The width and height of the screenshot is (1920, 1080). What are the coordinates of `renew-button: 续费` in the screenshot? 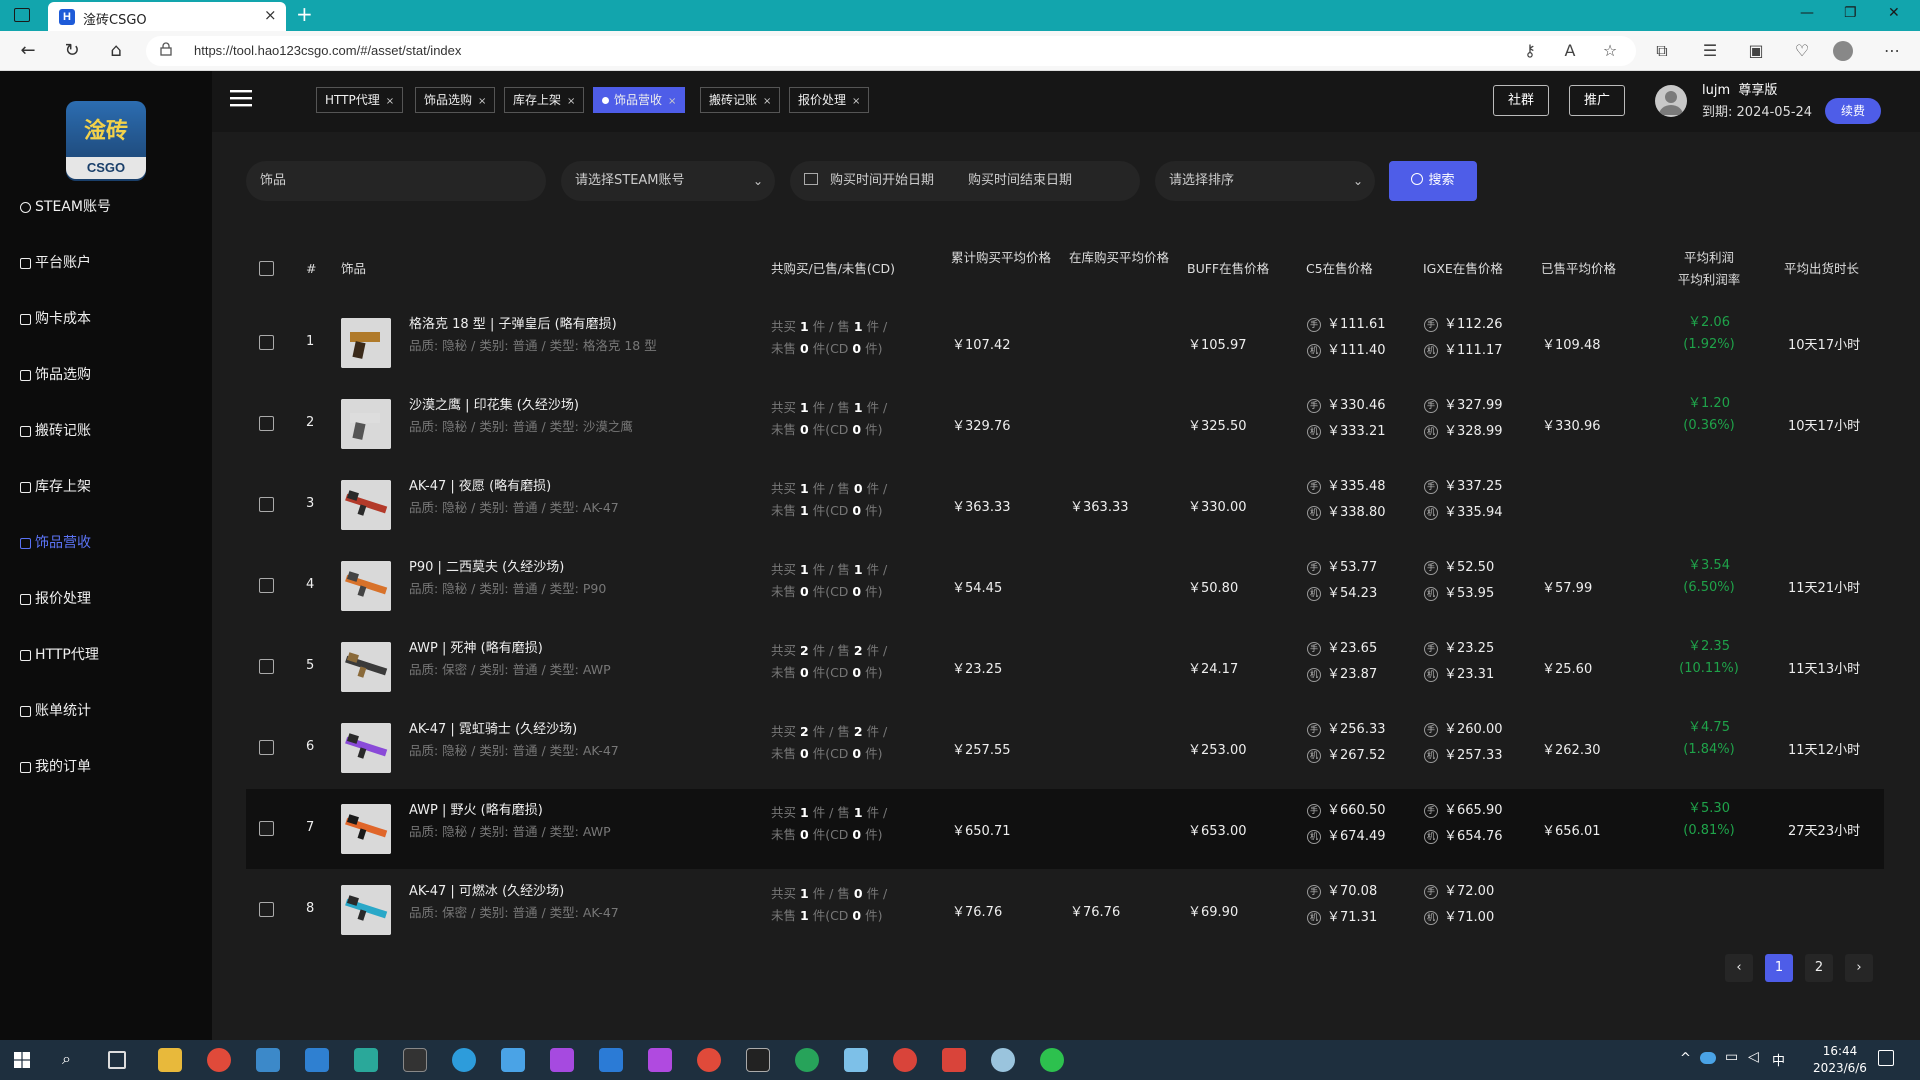 It's located at (1853, 111).